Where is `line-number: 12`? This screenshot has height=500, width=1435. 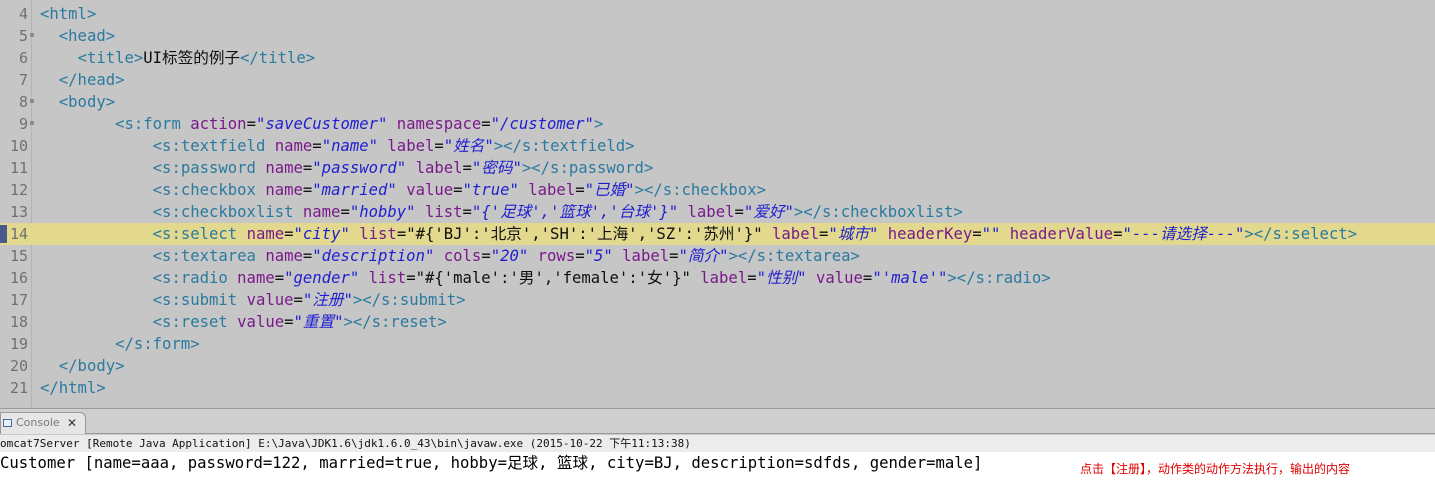
line-number: 12 is located at coordinates (18, 190).